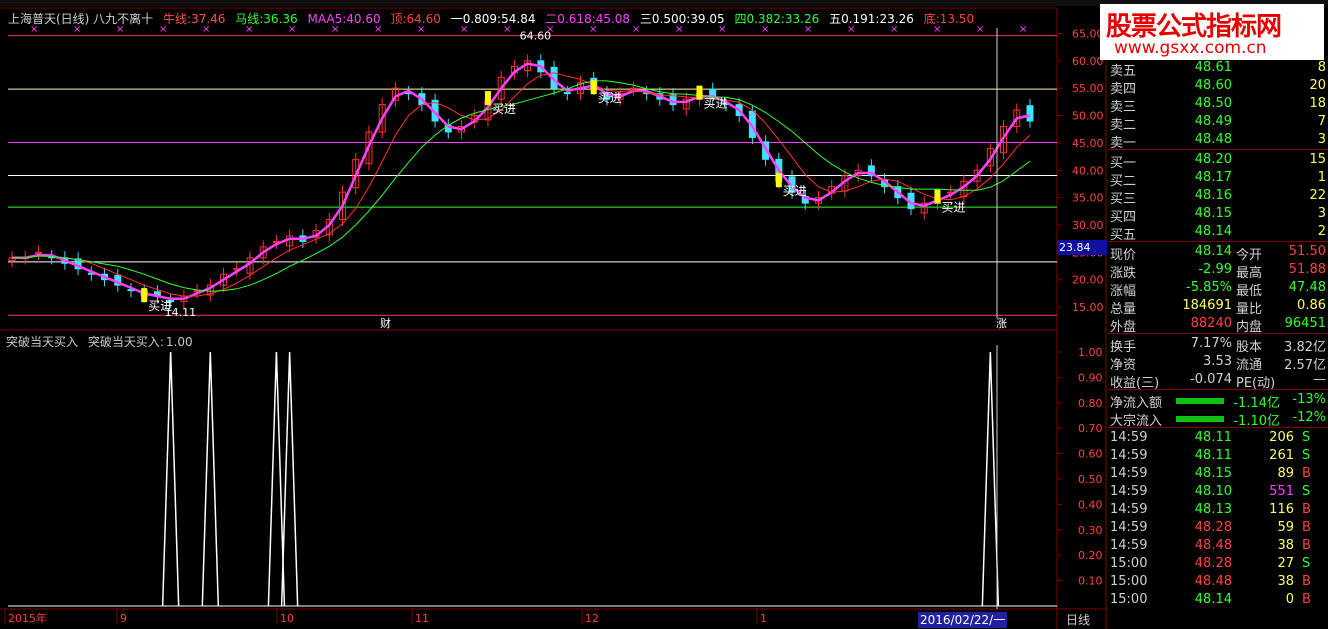  What do you see at coordinates (1213, 231) in the screenshot?
I see `bid-price: 48.14` at bounding box center [1213, 231].